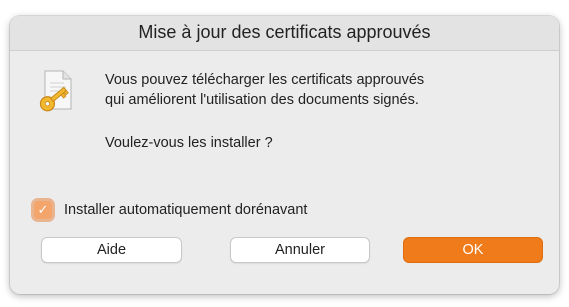 Image resolution: width=569 pixels, height=307 pixels. Describe the element at coordinates (473, 250) in the screenshot. I see `ok-button: OK` at that location.